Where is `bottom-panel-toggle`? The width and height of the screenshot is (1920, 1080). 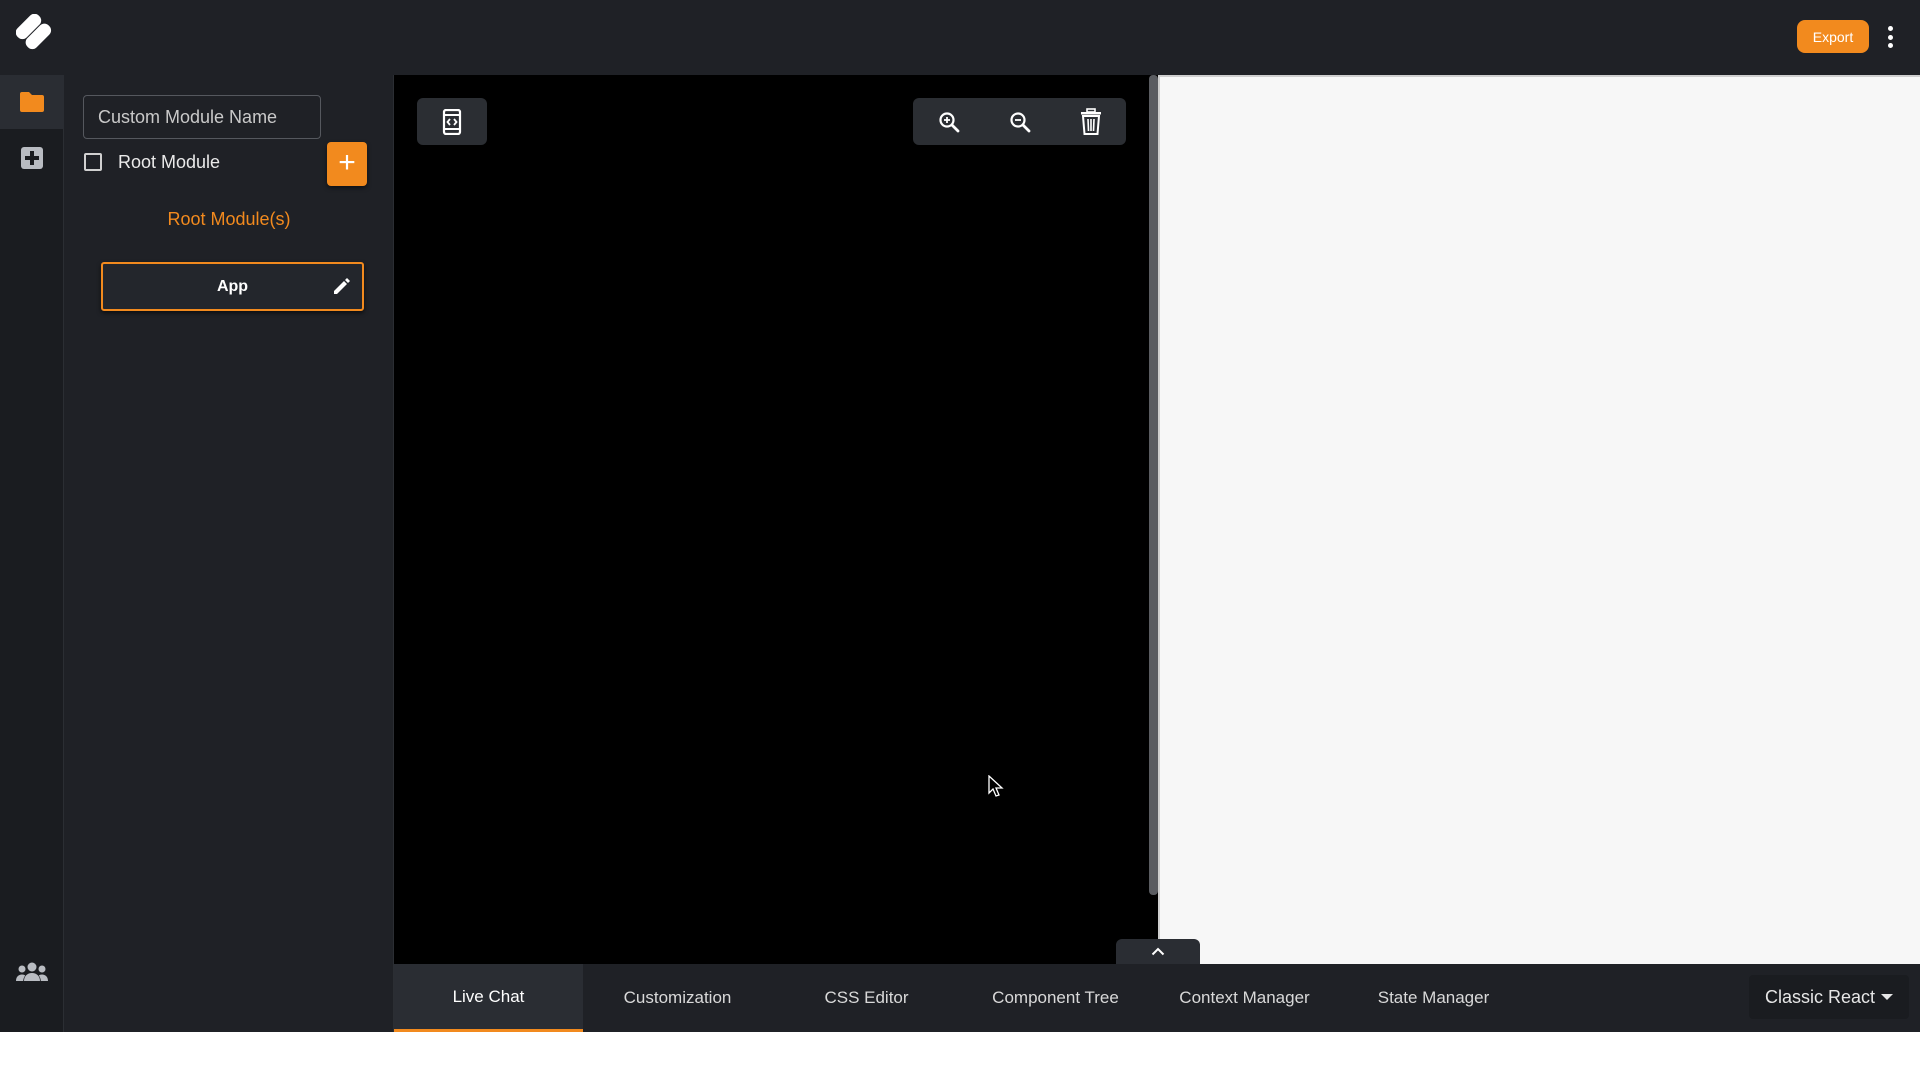 bottom-panel-toggle is located at coordinates (1158, 951).